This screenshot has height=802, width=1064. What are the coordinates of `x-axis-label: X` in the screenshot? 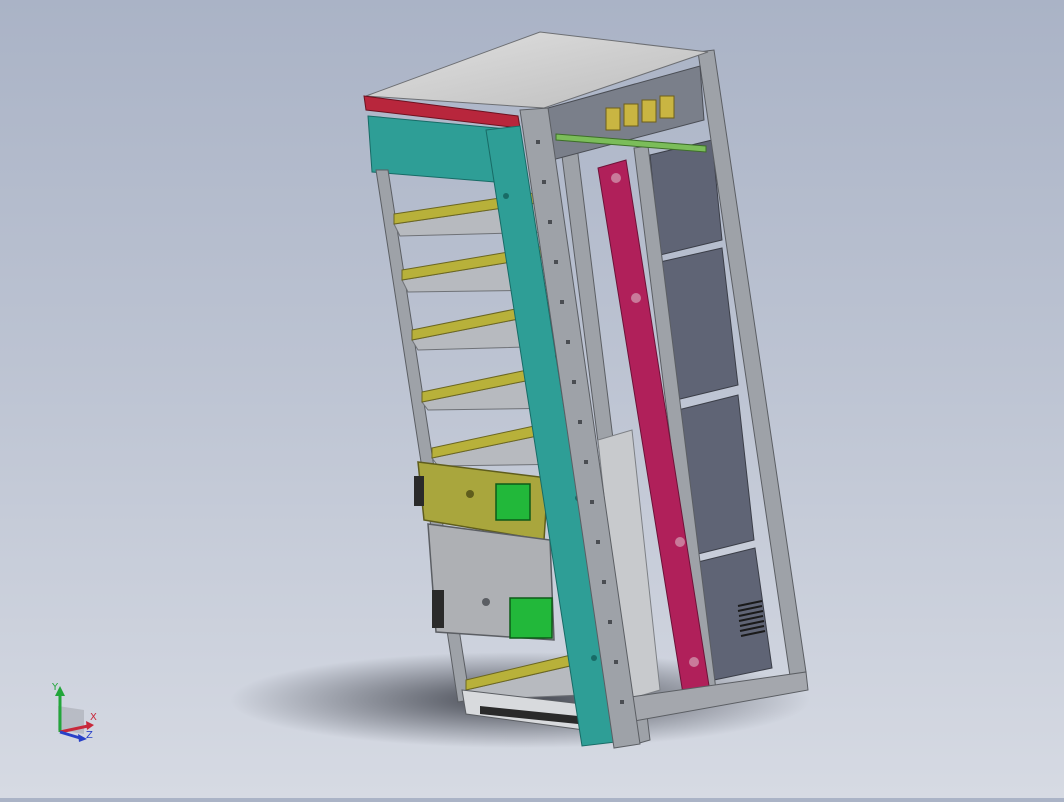 It's located at (93, 717).